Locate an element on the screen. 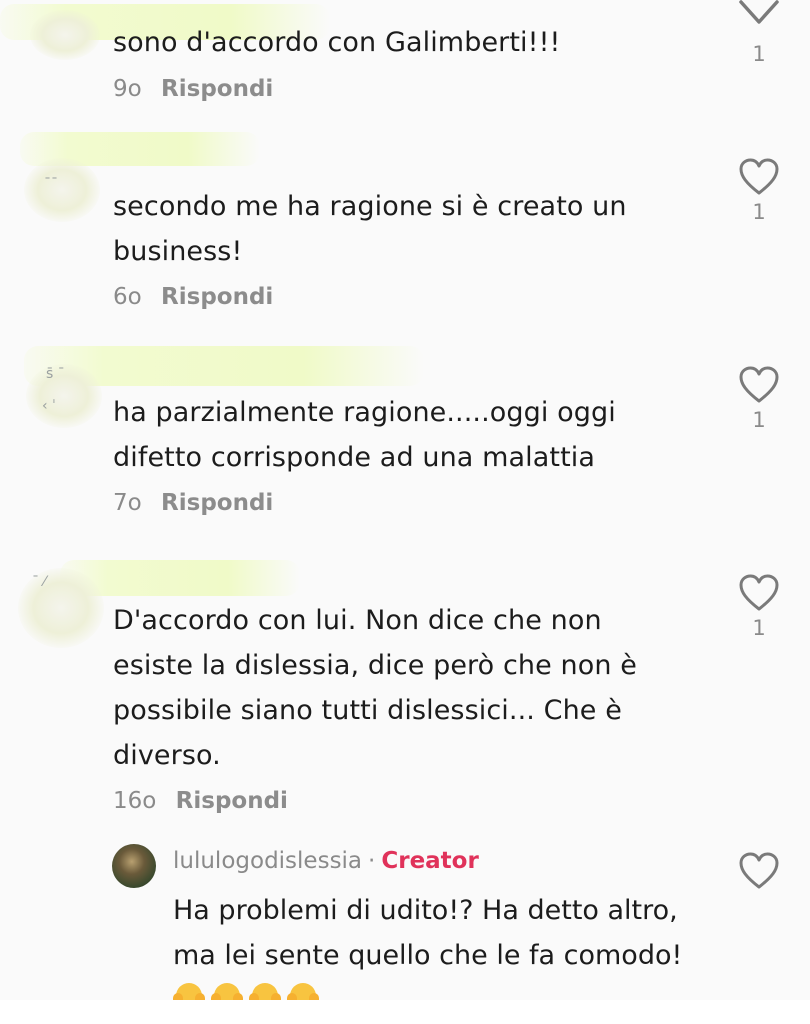 The image size is (810, 1024). comment-age: 7o is located at coordinates (127, 503).